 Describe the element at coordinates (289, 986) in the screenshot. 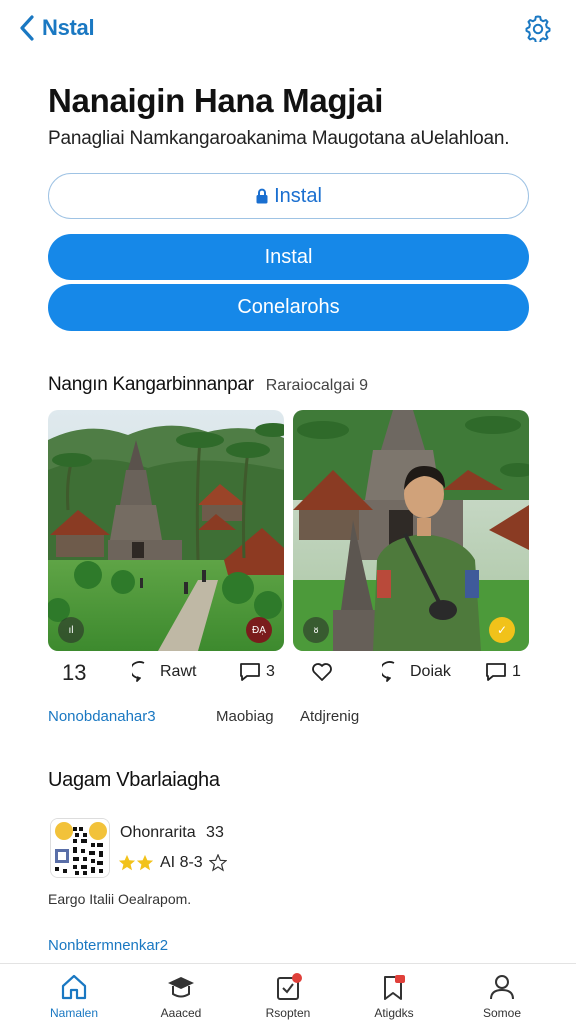

I see `clipboard-icon` at that location.